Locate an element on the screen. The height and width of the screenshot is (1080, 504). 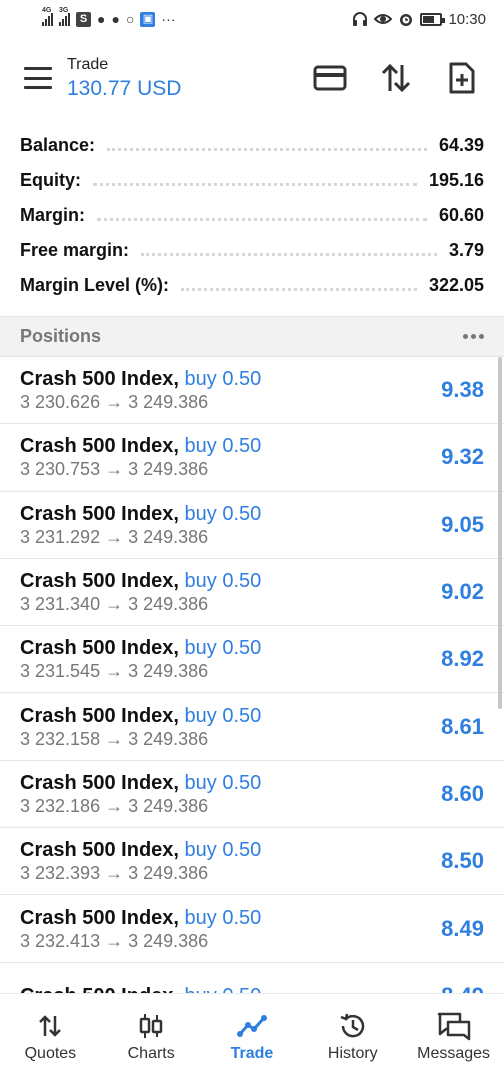
position-prices: 3 232.158 → 3 249.386 is located at coordinates (114, 738).